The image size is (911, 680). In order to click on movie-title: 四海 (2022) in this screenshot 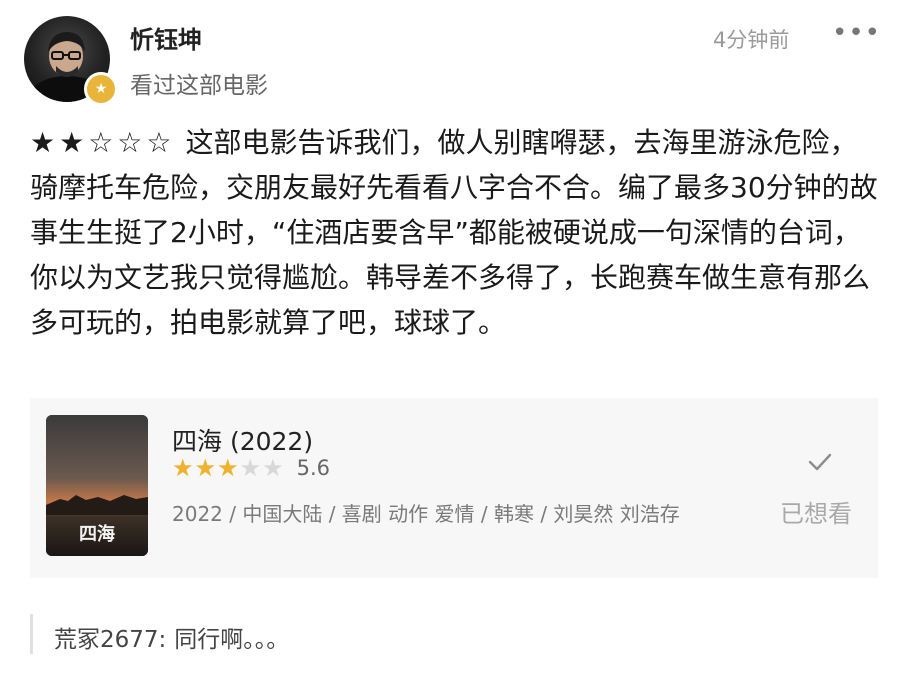, I will do `click(242, 440)`.